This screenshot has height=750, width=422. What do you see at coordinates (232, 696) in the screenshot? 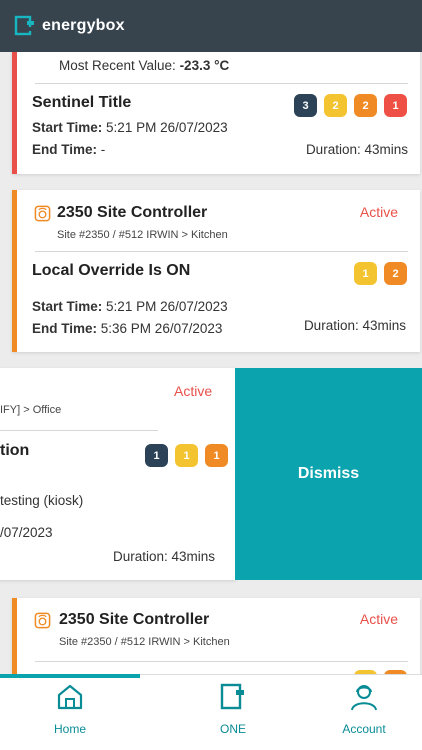
I see `energybox-one-icon` at bounding box center [232, 696].